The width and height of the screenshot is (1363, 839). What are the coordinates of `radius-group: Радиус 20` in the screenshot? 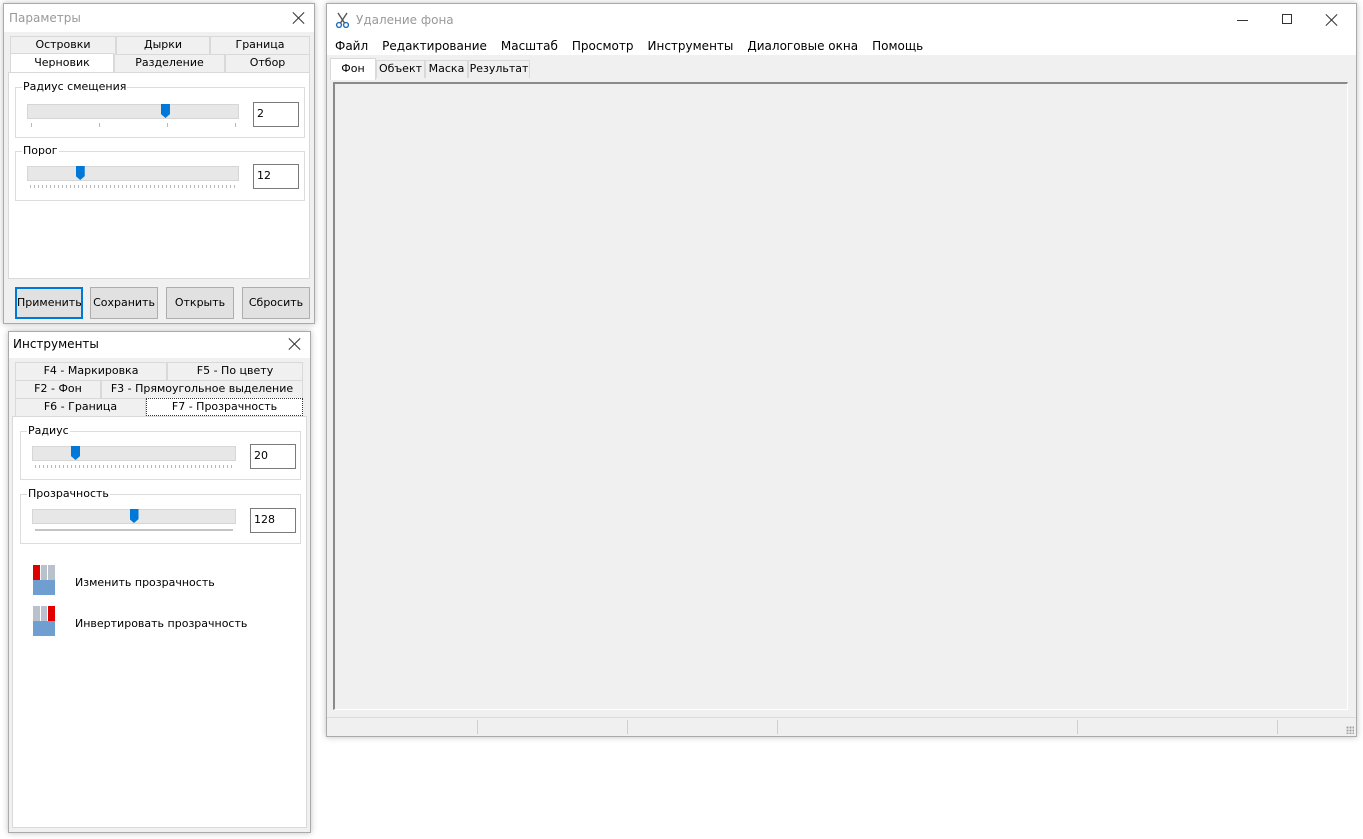 It's located at (160, 452).